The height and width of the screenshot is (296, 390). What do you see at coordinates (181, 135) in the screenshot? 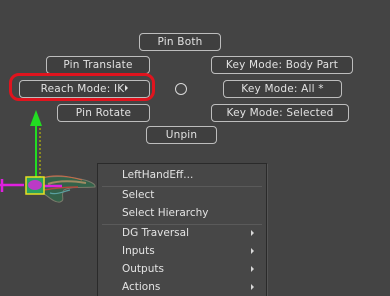
I see `unpin-button: Unpin` at bounding box center [181, 135].